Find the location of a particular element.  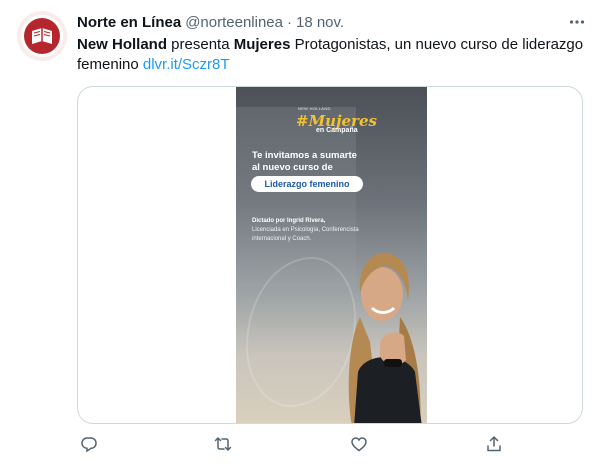

heart-icon is located at coordinates (359, 444).